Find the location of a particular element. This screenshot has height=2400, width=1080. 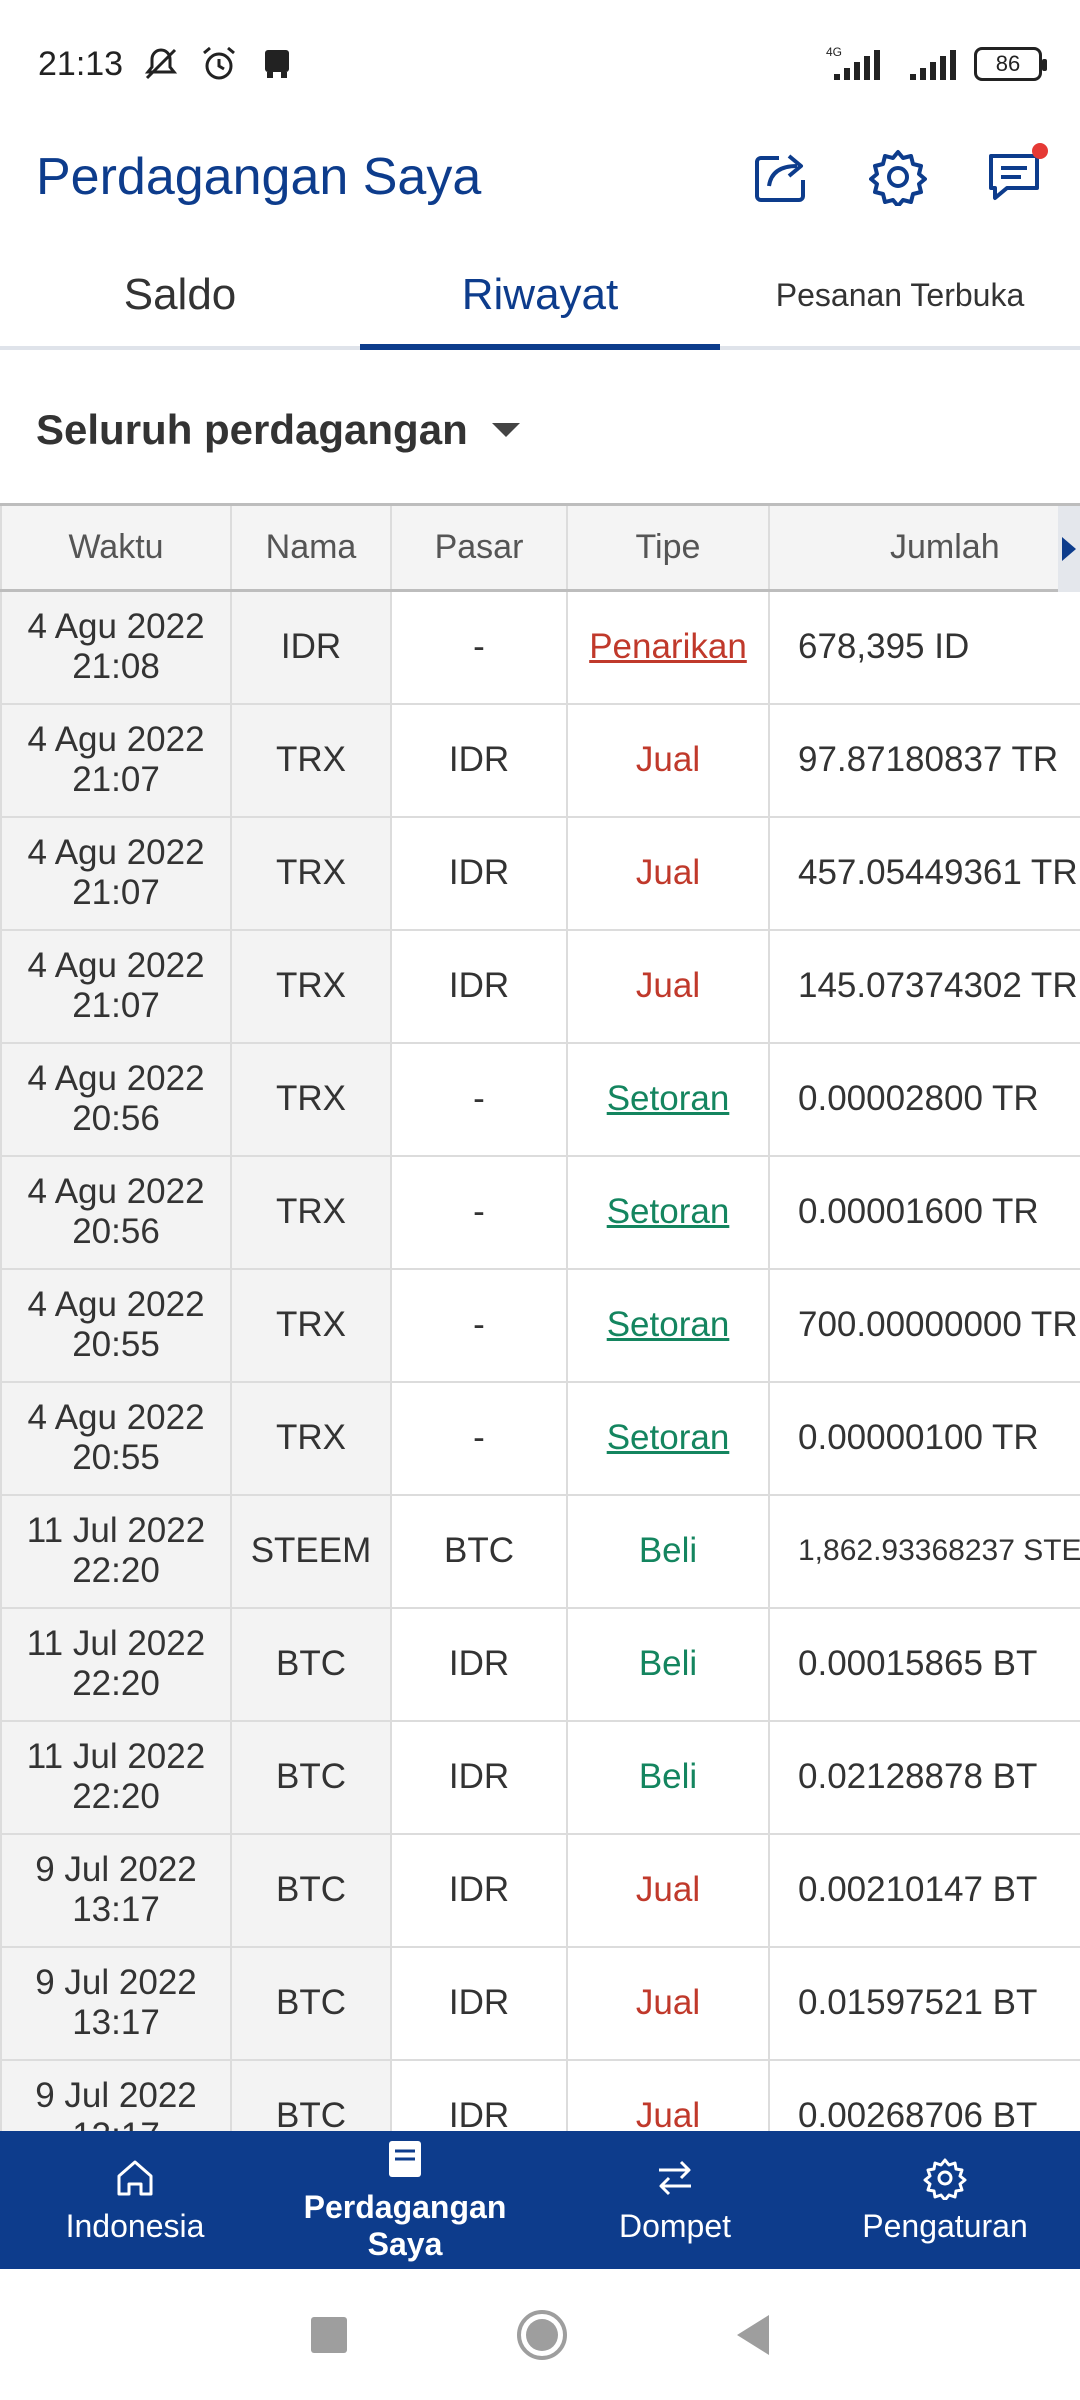

nav-perdagangan-saya: Perdagangan Saya is located at coordinates (405, 2200).